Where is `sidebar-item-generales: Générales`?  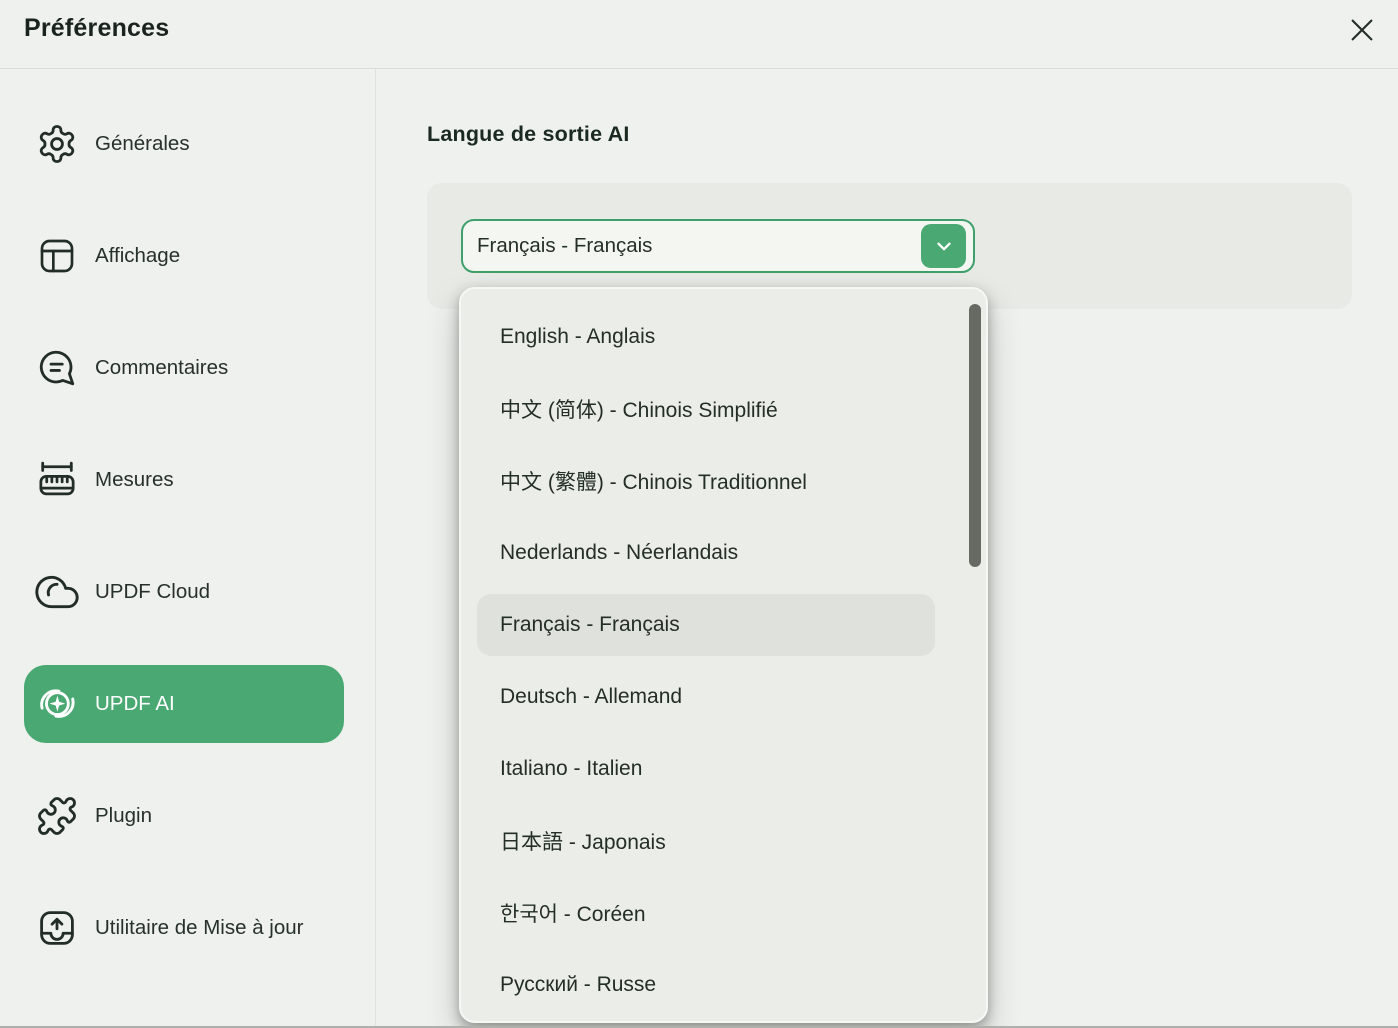
sidebar-item-generales: Générales is located at coordinates (185, 144).